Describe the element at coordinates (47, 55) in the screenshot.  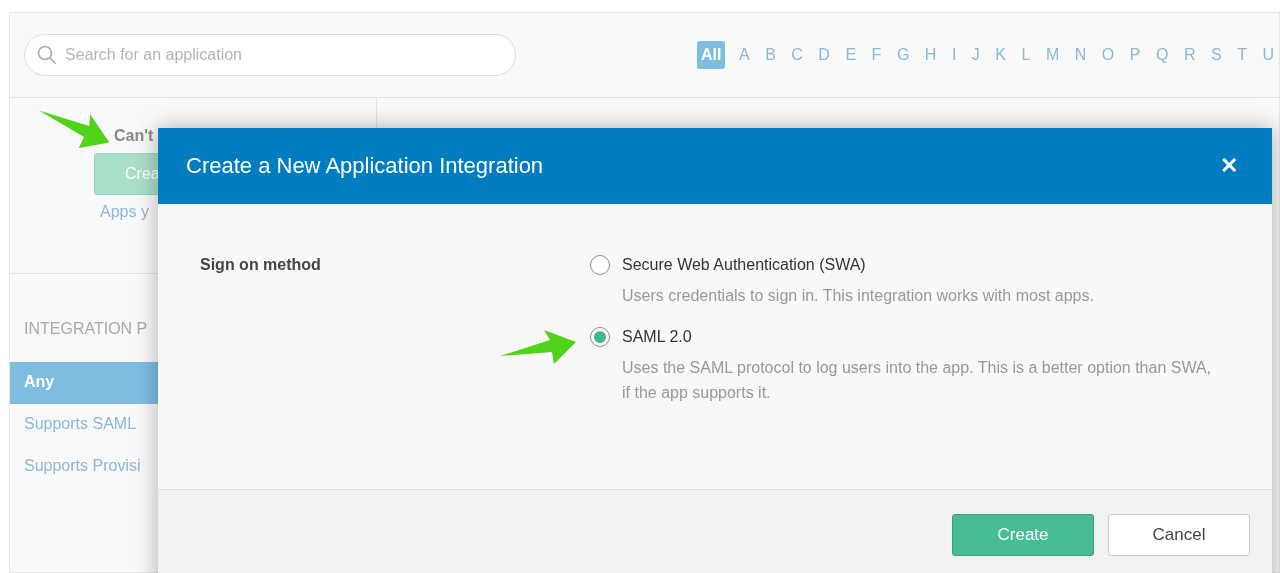
I see `search-icon` at that location.